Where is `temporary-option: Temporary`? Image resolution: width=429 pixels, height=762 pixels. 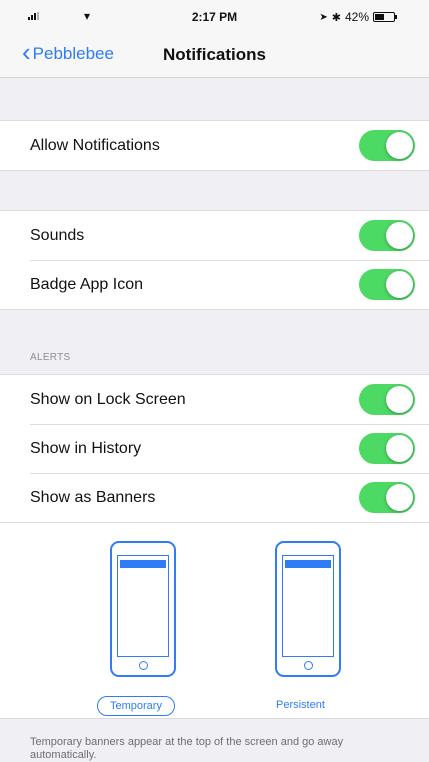
temporary-option: Temporary is located at coordinates (136, 706).